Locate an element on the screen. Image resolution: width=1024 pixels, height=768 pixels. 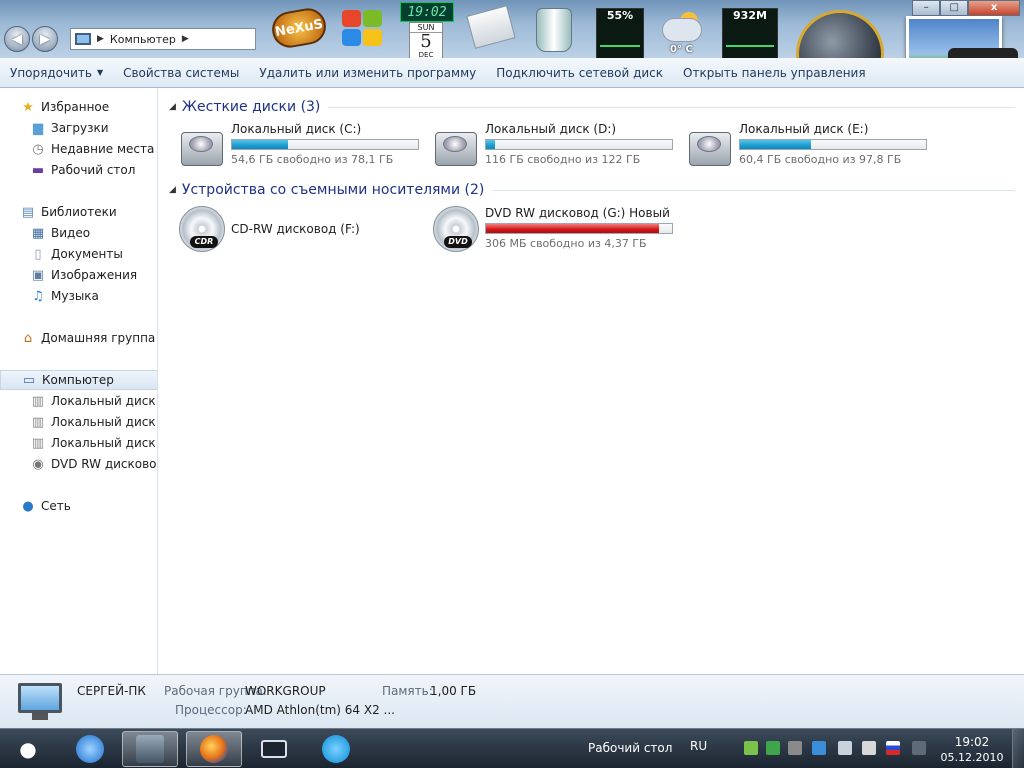
computer-icon is located at coordinates (40, 702).